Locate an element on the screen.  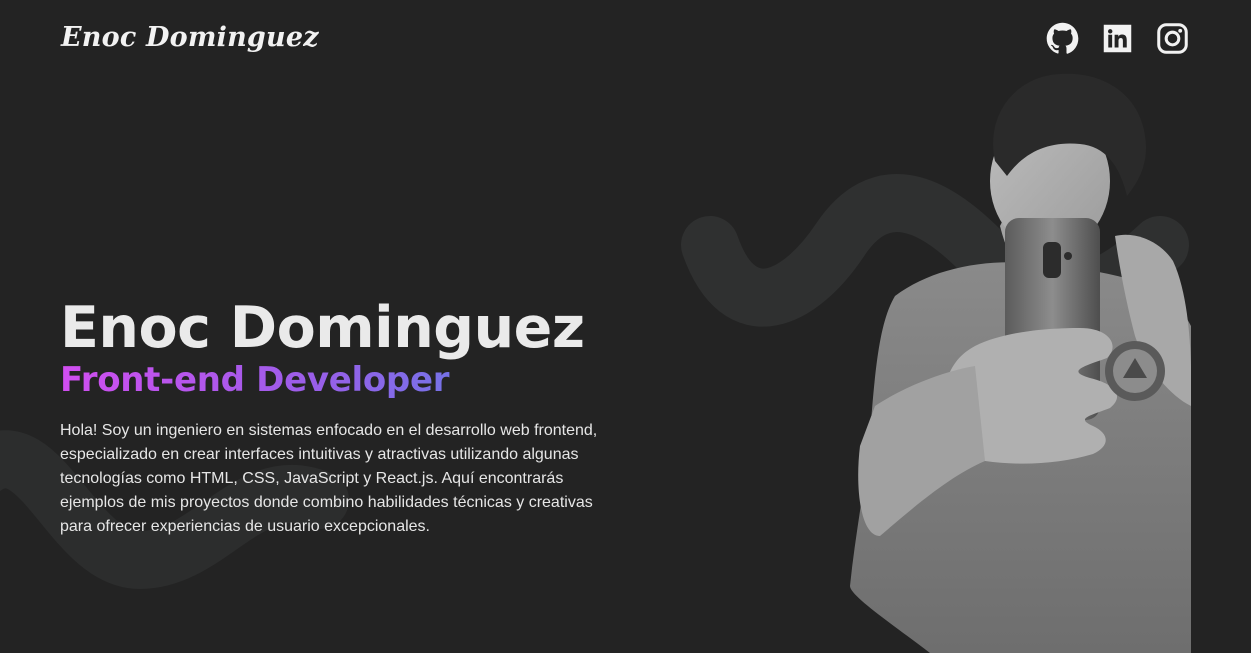
github-link is located at coordinates (1062, 38).